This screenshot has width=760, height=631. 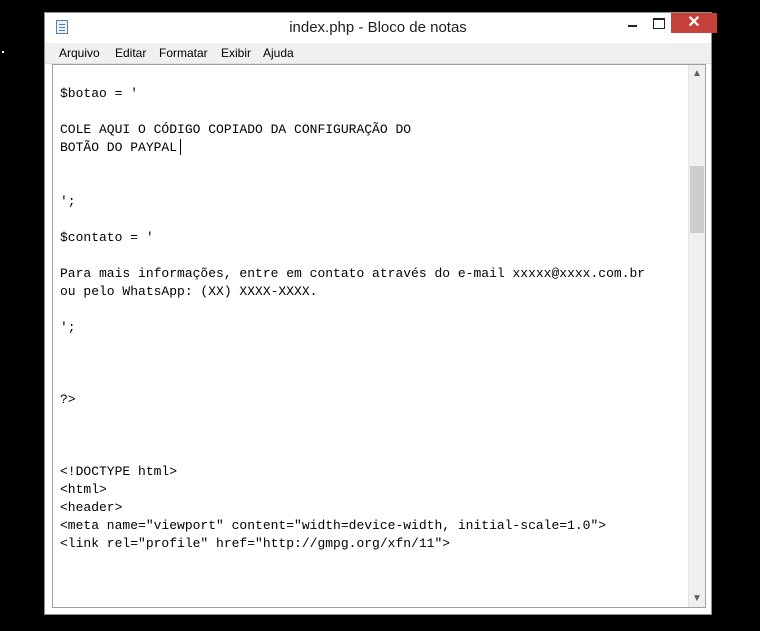 I want to click on menu-formatar: Formatar, so click(x=183, y=53).